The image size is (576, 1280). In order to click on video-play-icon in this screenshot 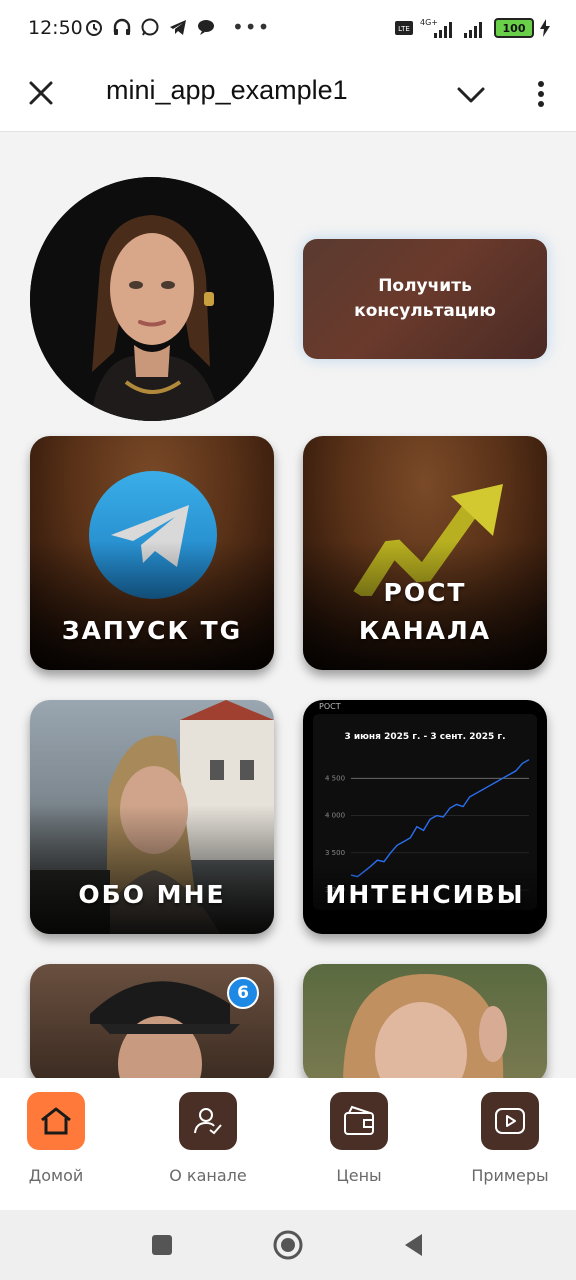, I will do `click(510, 1121)`.